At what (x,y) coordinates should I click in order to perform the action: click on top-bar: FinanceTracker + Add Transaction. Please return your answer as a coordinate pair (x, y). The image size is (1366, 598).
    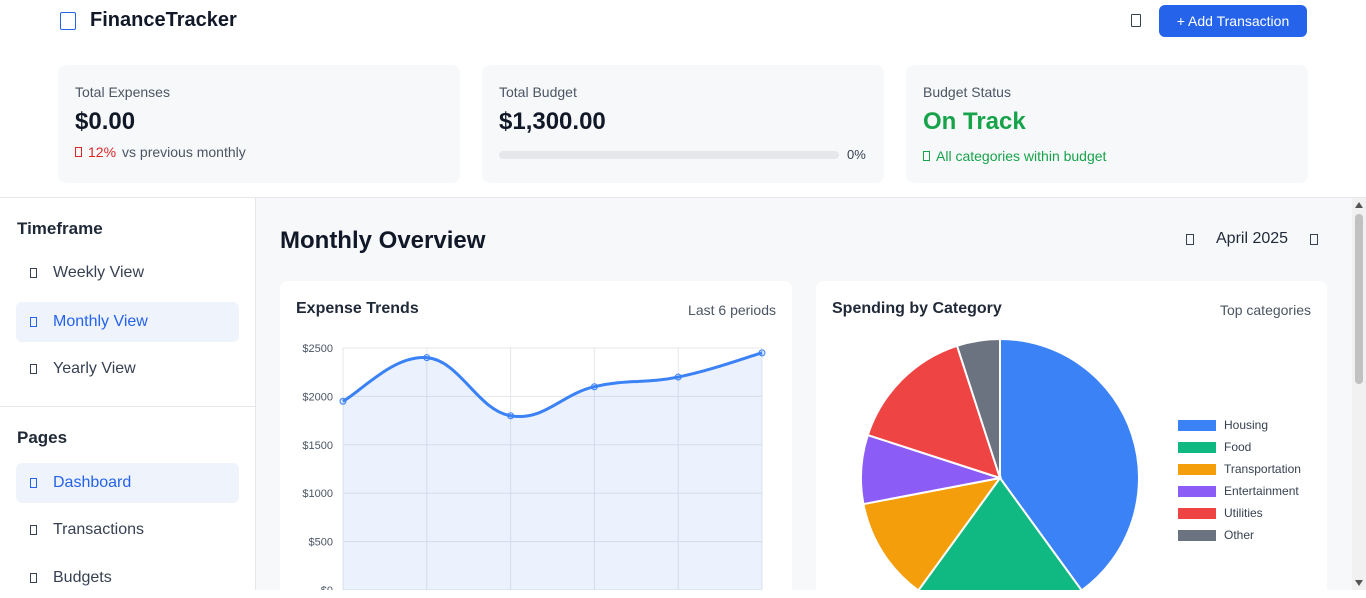
    Looking at the image, I should click on (683, 22).